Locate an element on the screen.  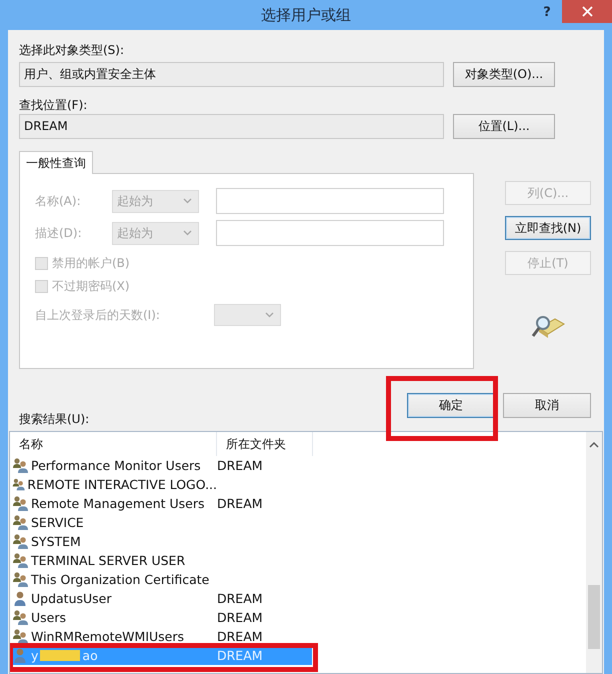
result-row: TERMINAL SERVER USER is located at coordinates (162, 560).